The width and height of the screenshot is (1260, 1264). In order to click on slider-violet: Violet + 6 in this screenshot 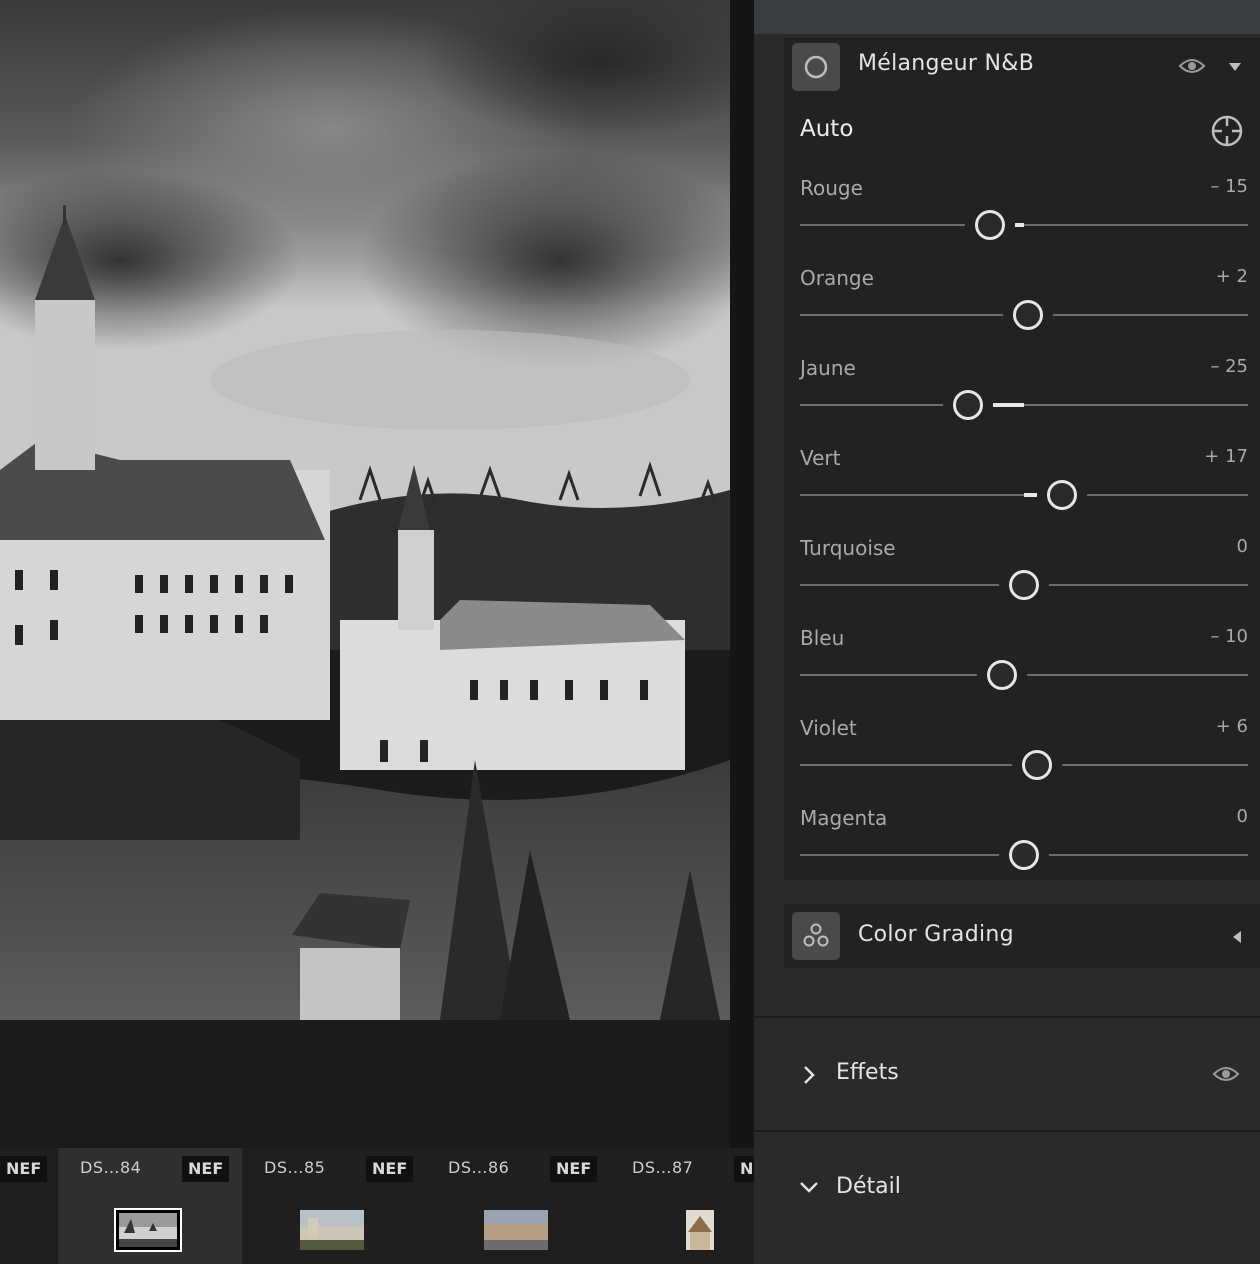, I will do `click(1024, 761)`.